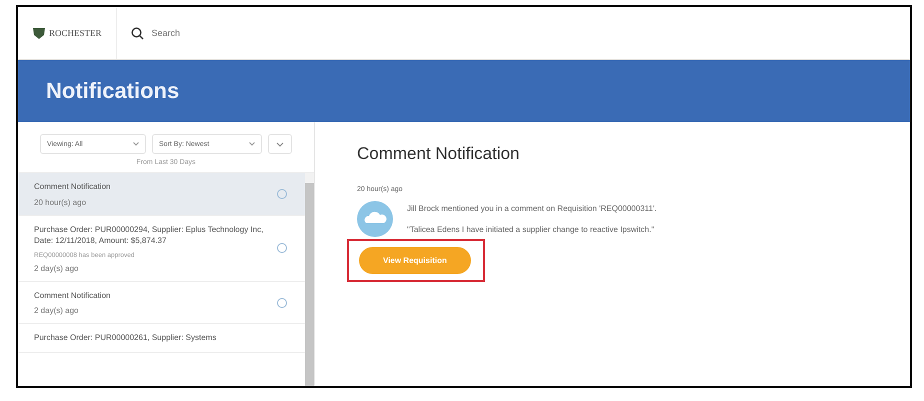 The image size is (924, 401). What do you see at coordinates (61, 202) in the screenshot?
I see `notification-time: 20 hour(s) ago` at bounding box center [61, 202].